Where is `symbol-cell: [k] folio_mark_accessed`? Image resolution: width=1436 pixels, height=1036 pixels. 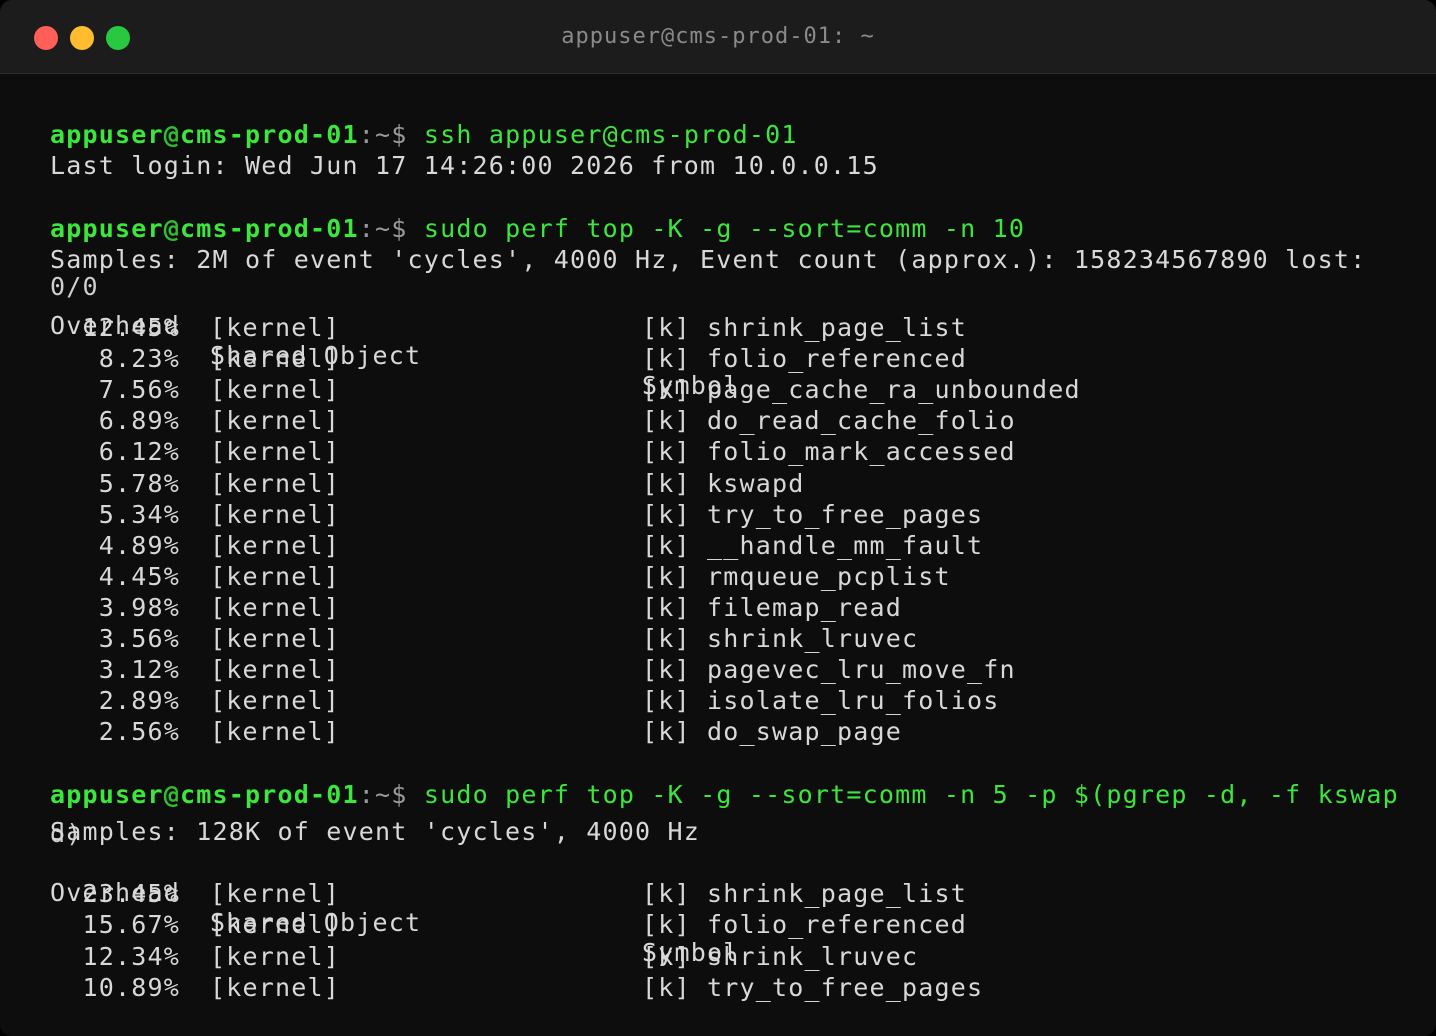
symbol-cell: [k] folio_mark_accessed is located at coordinates (829, 452).